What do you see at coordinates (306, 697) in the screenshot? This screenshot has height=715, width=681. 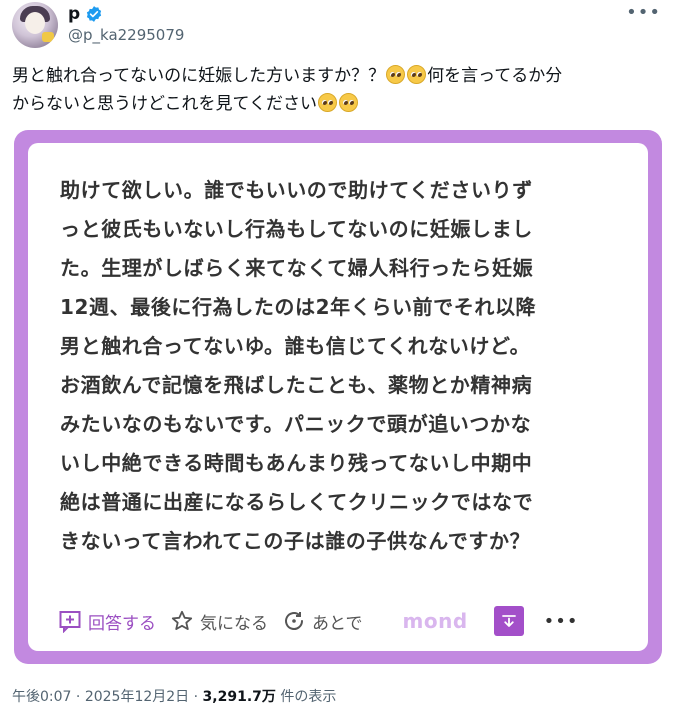 I see `views-label: 件の表示` at bounding box center [306, 697].